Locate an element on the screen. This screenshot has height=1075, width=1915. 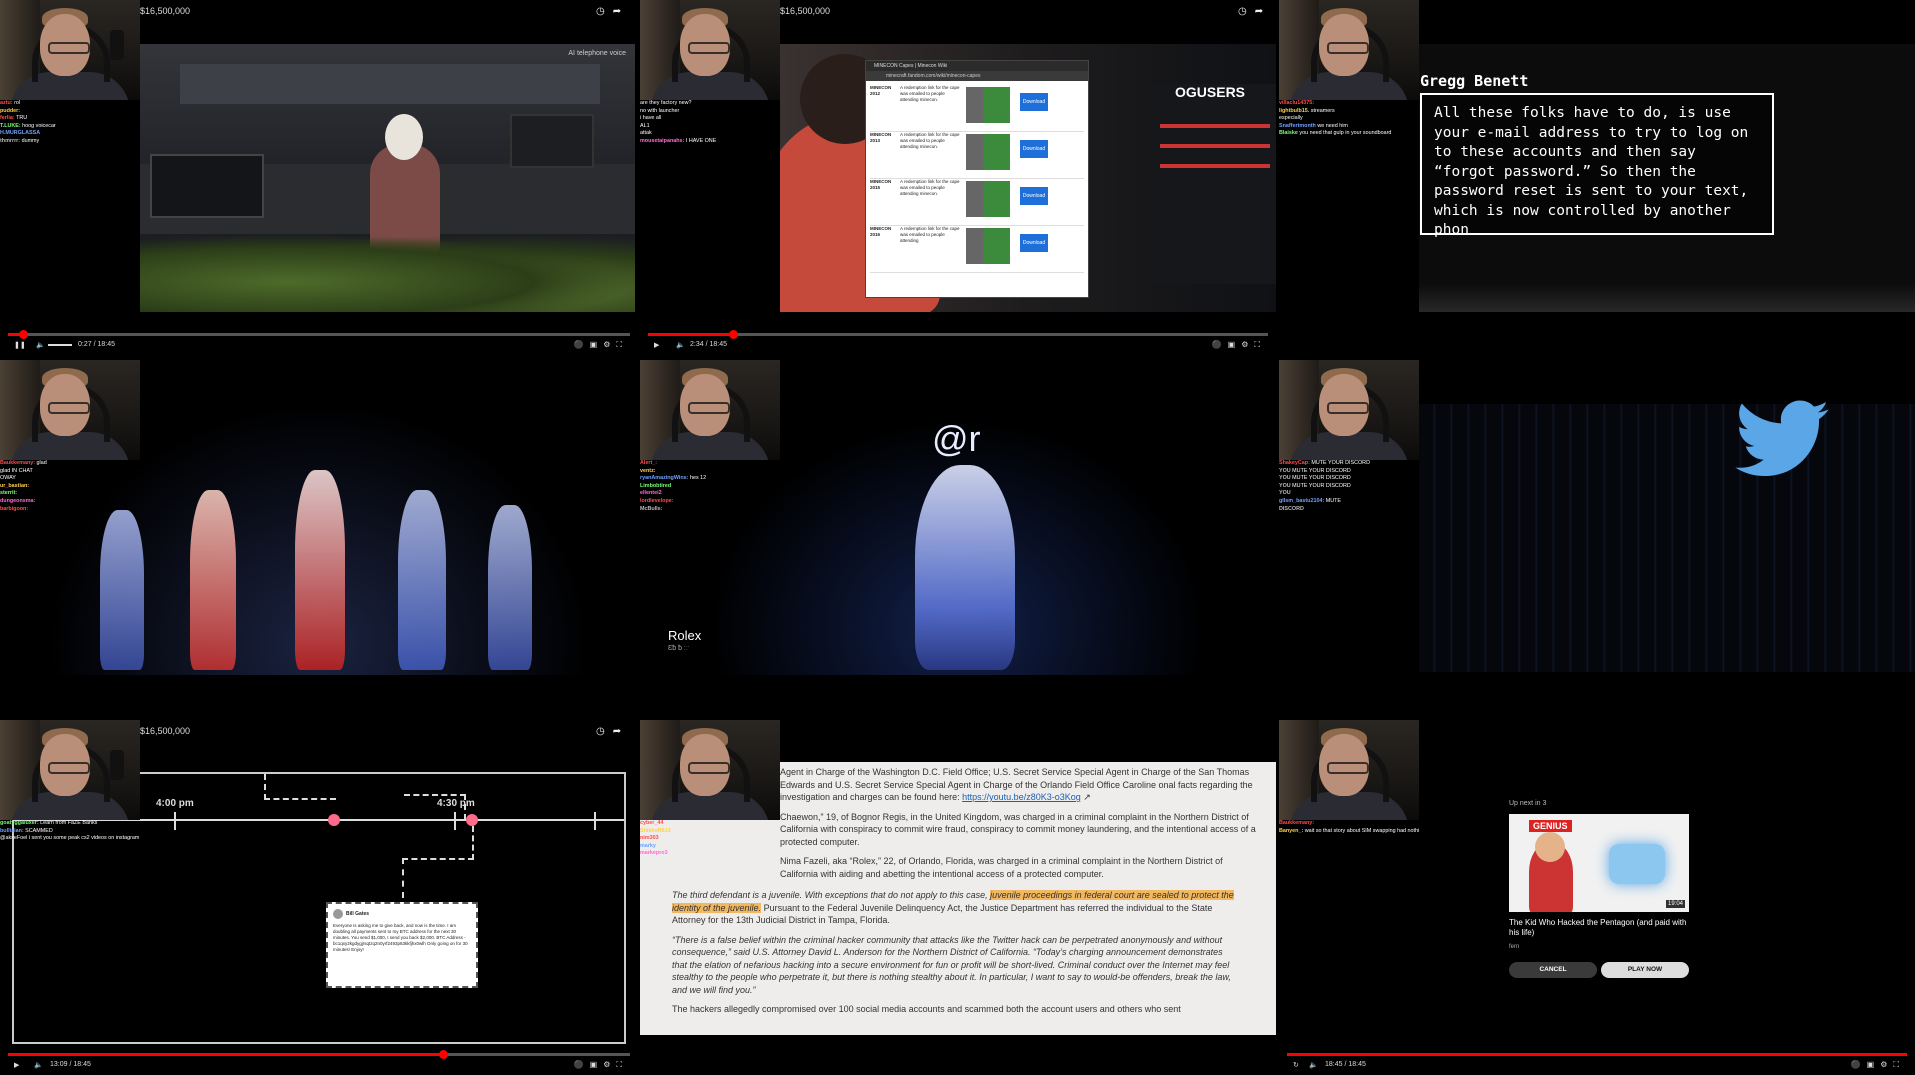
play-now-button: PLAY NOW is located at coordinates (1645, 970).